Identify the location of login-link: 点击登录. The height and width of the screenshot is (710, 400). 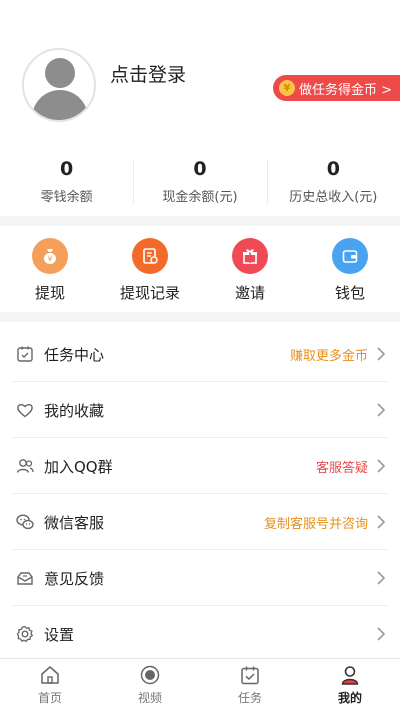
(148, 73).